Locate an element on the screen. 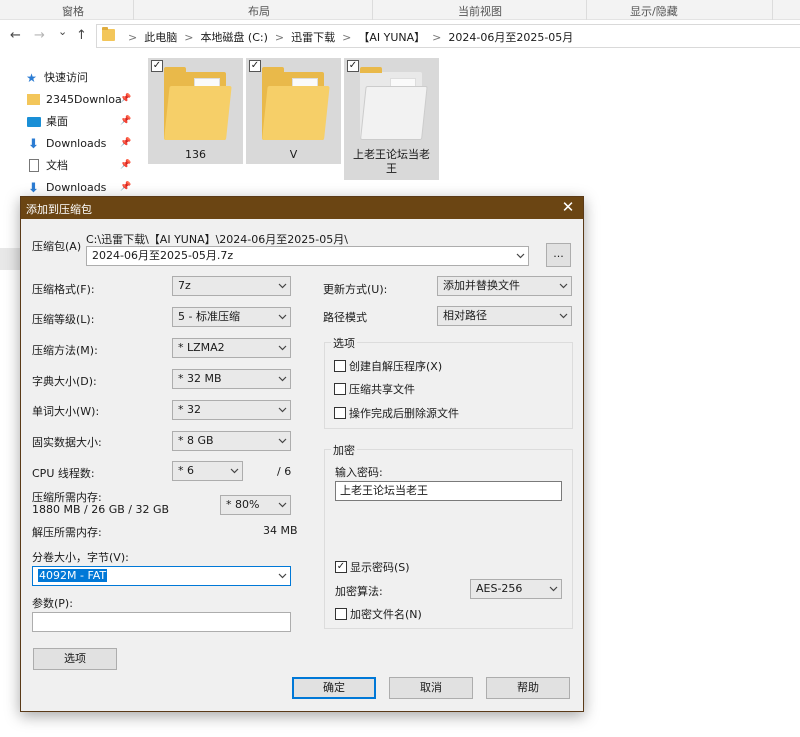 This screenshot has width=800, height=737. archive-path: C:\迅雷下载\【AI YUNA】\2024-06月至2025-05月\ is located at coordinates (217, 239).